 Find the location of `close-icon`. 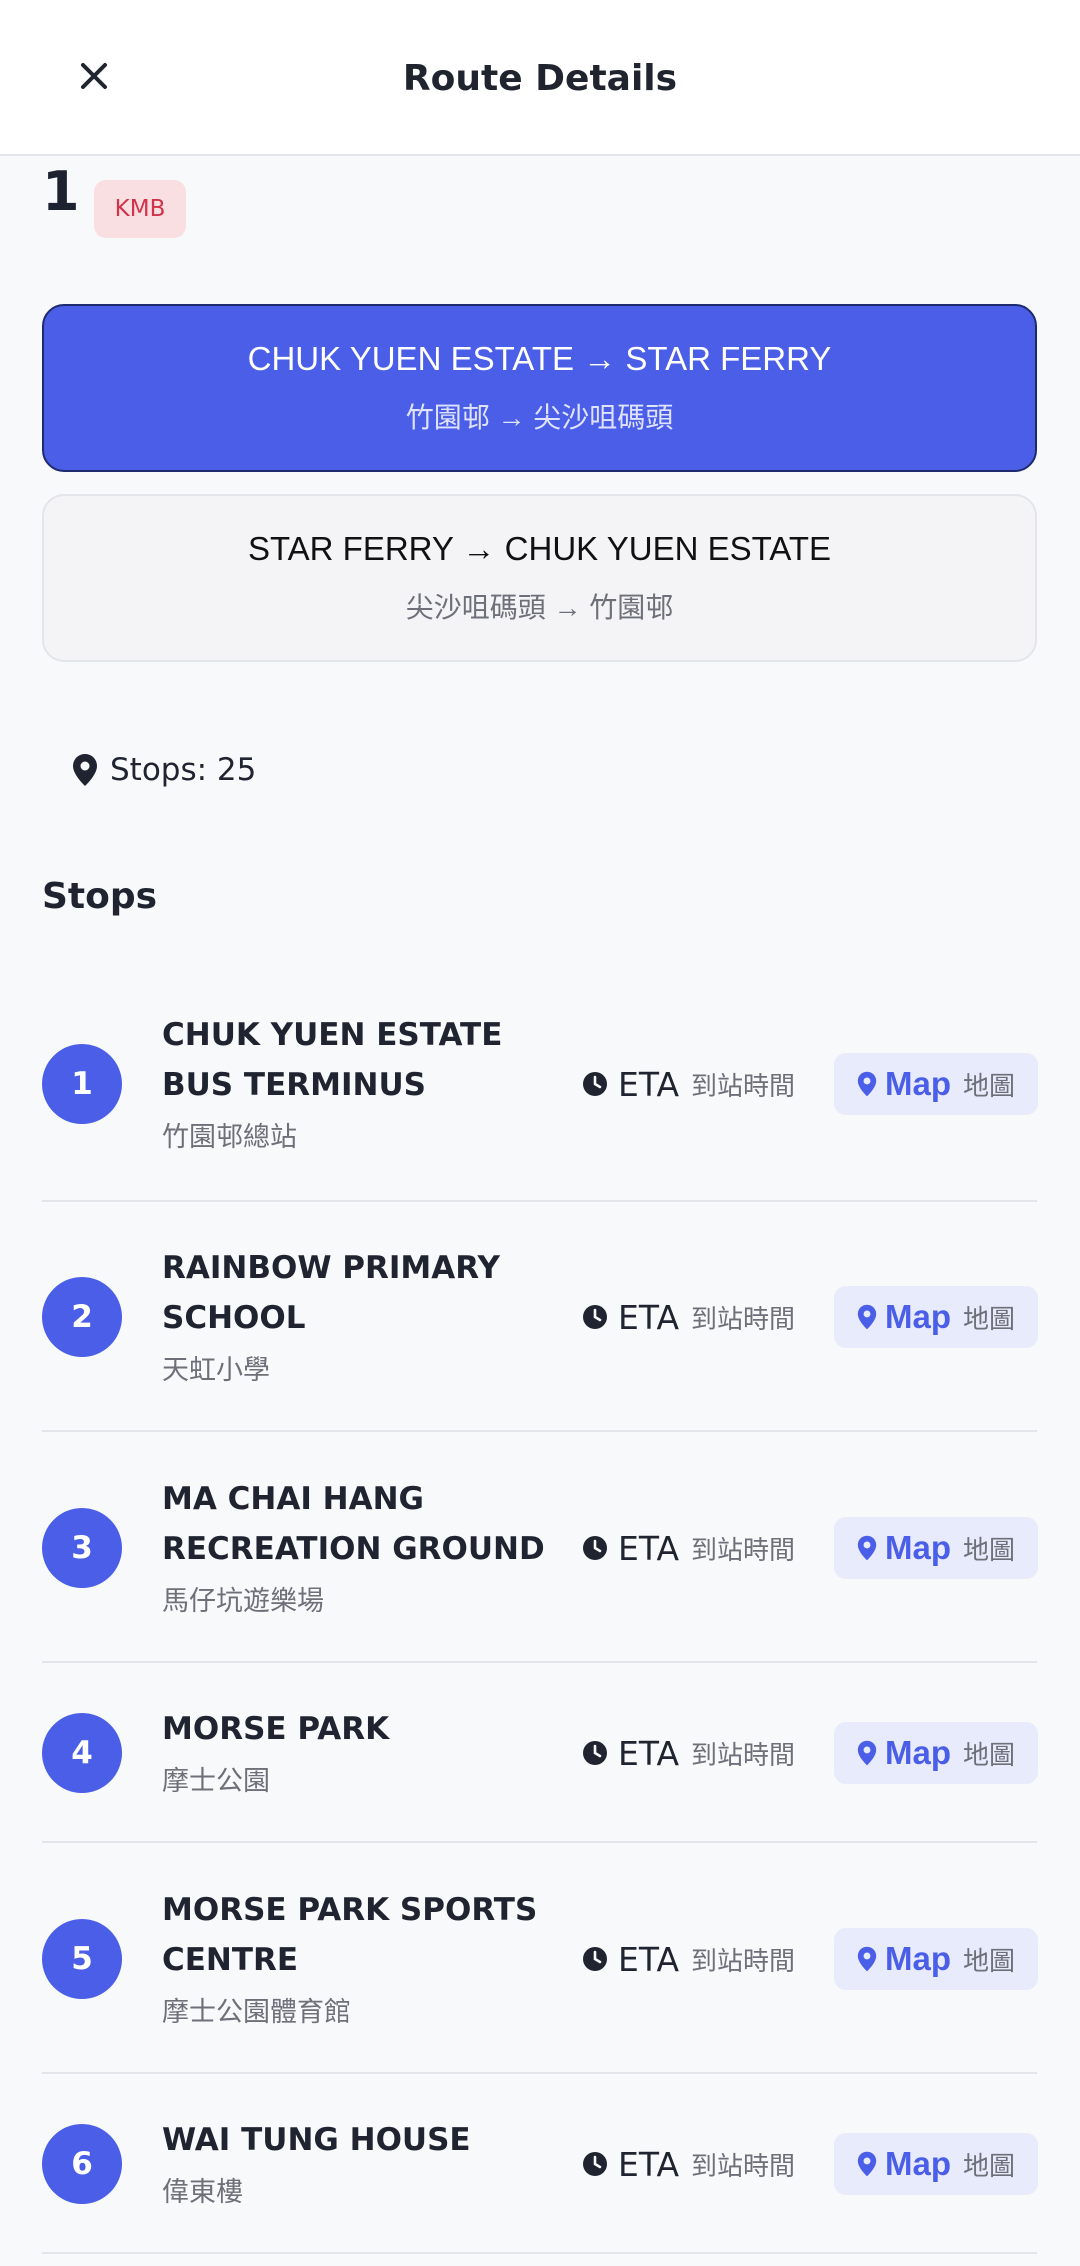

close-icon is located at coordinates (94, 76).